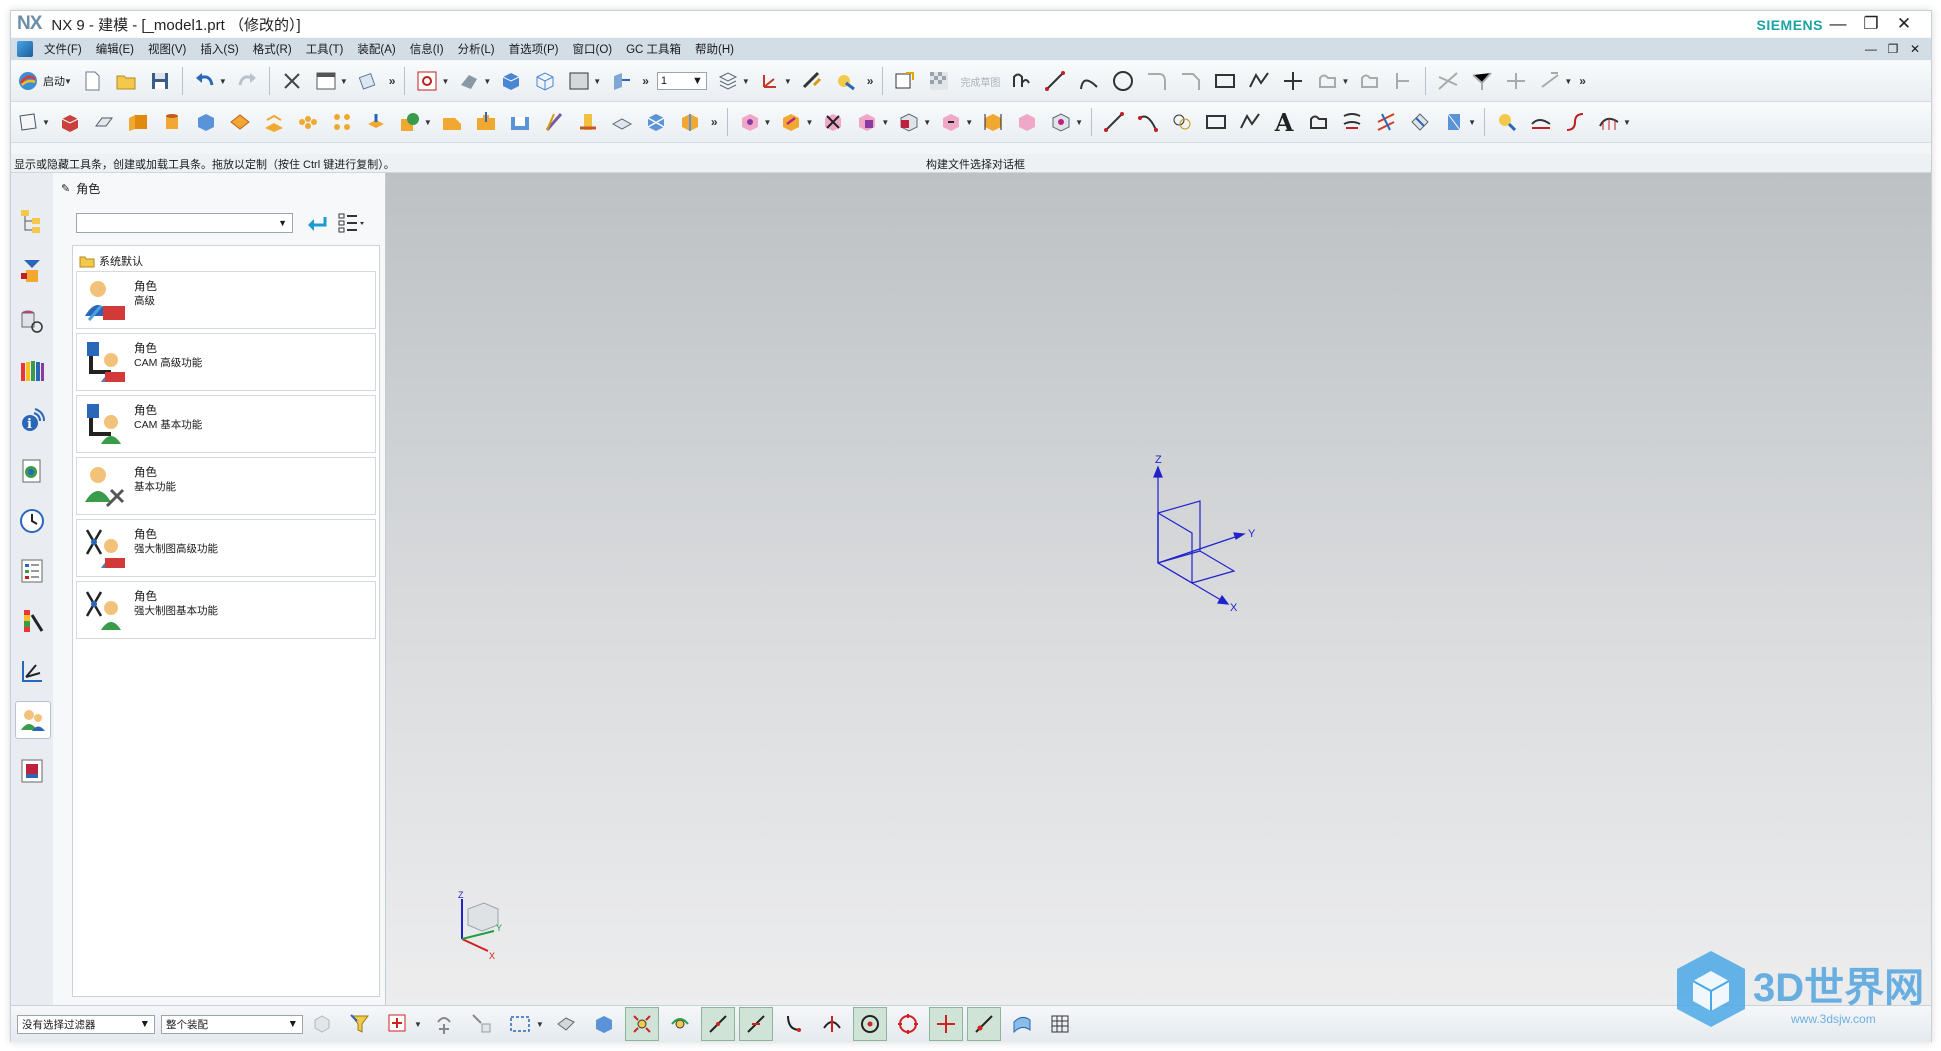 This screenshot has height=1051, width=1941. Describe the element at coordinates (1507, 122) in the screenshot. I see `measure-distance-icon` at that location.